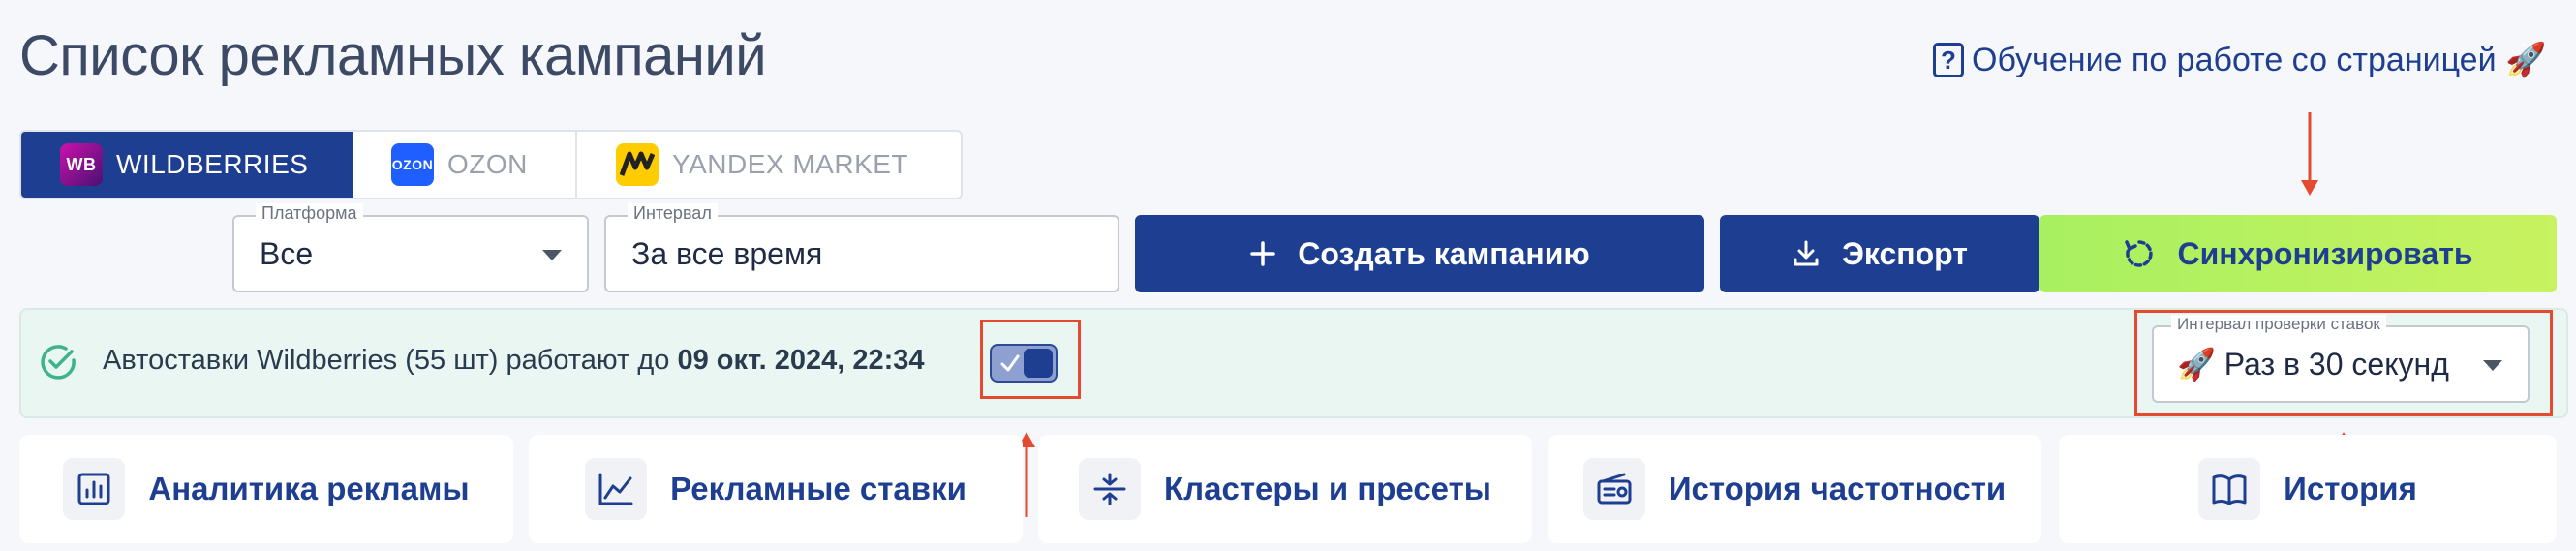 This screenshot has height=551, width=2576. I want to click on page-title: Список рекламных кампаний, so click(393, 55).